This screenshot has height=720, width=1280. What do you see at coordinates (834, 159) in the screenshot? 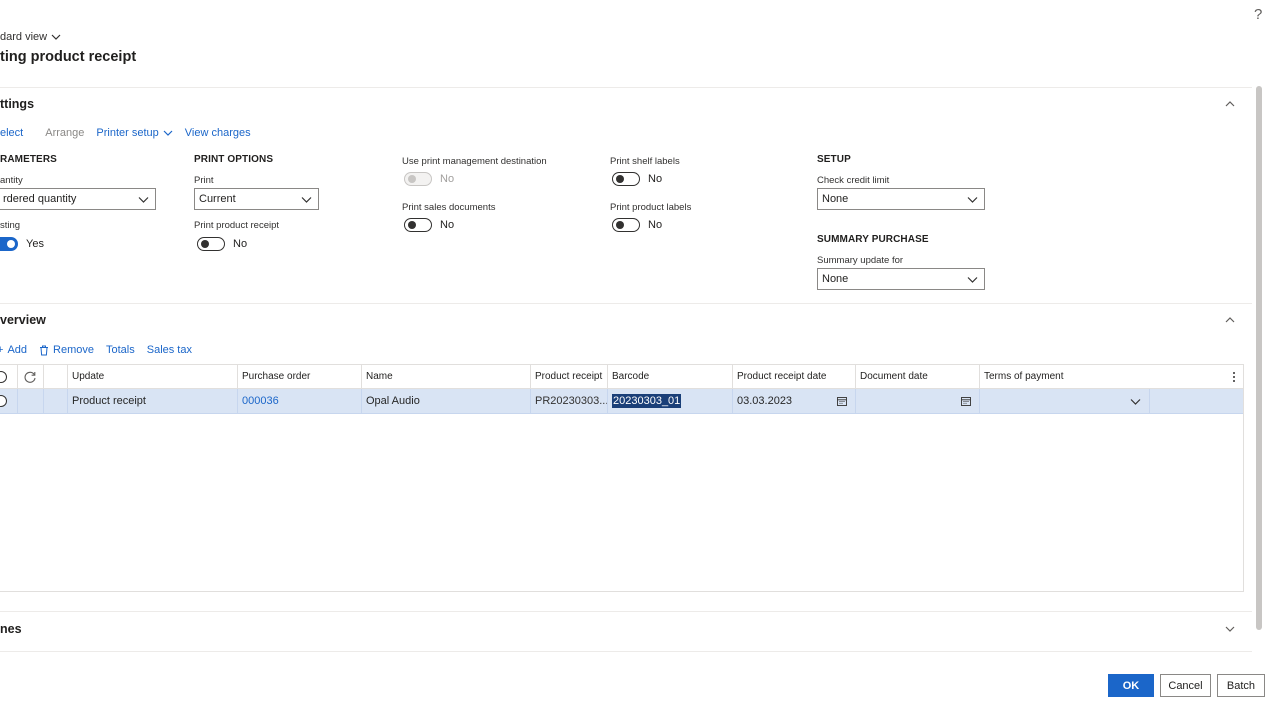
I see `setup-group-title: SETUP` at bounding box center [834, 159].